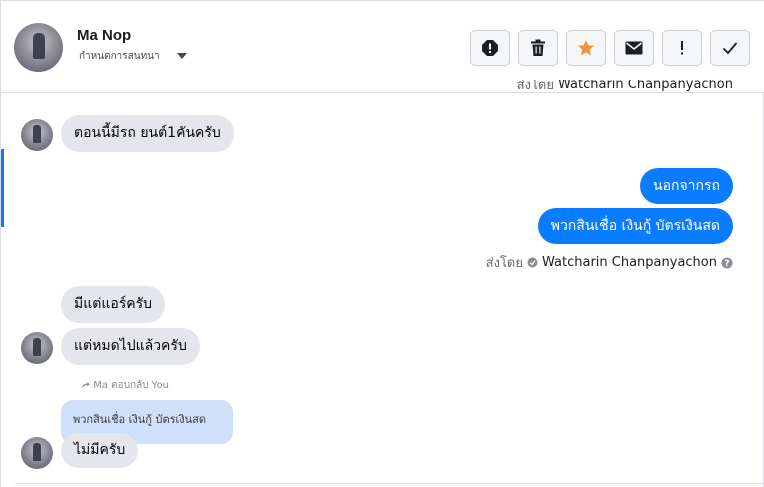  Describe the element at coordinates (635, 226) in the screenshot. I see `outgoing-message: พวกสินเชื่อ เงินกู้ บัตรเงินสด` at that location.